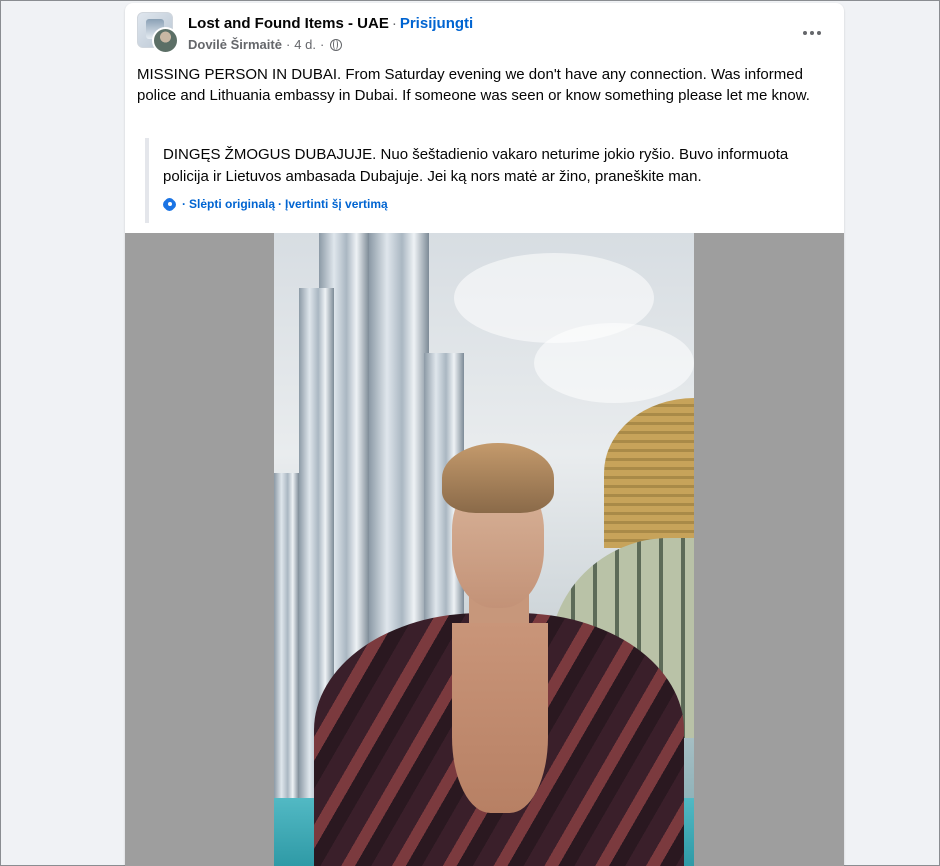 Image resolution: width=940 pixels, height=866 pixels. I want to click on hide-original-link: Slėpti originalą, so click(232, 204).